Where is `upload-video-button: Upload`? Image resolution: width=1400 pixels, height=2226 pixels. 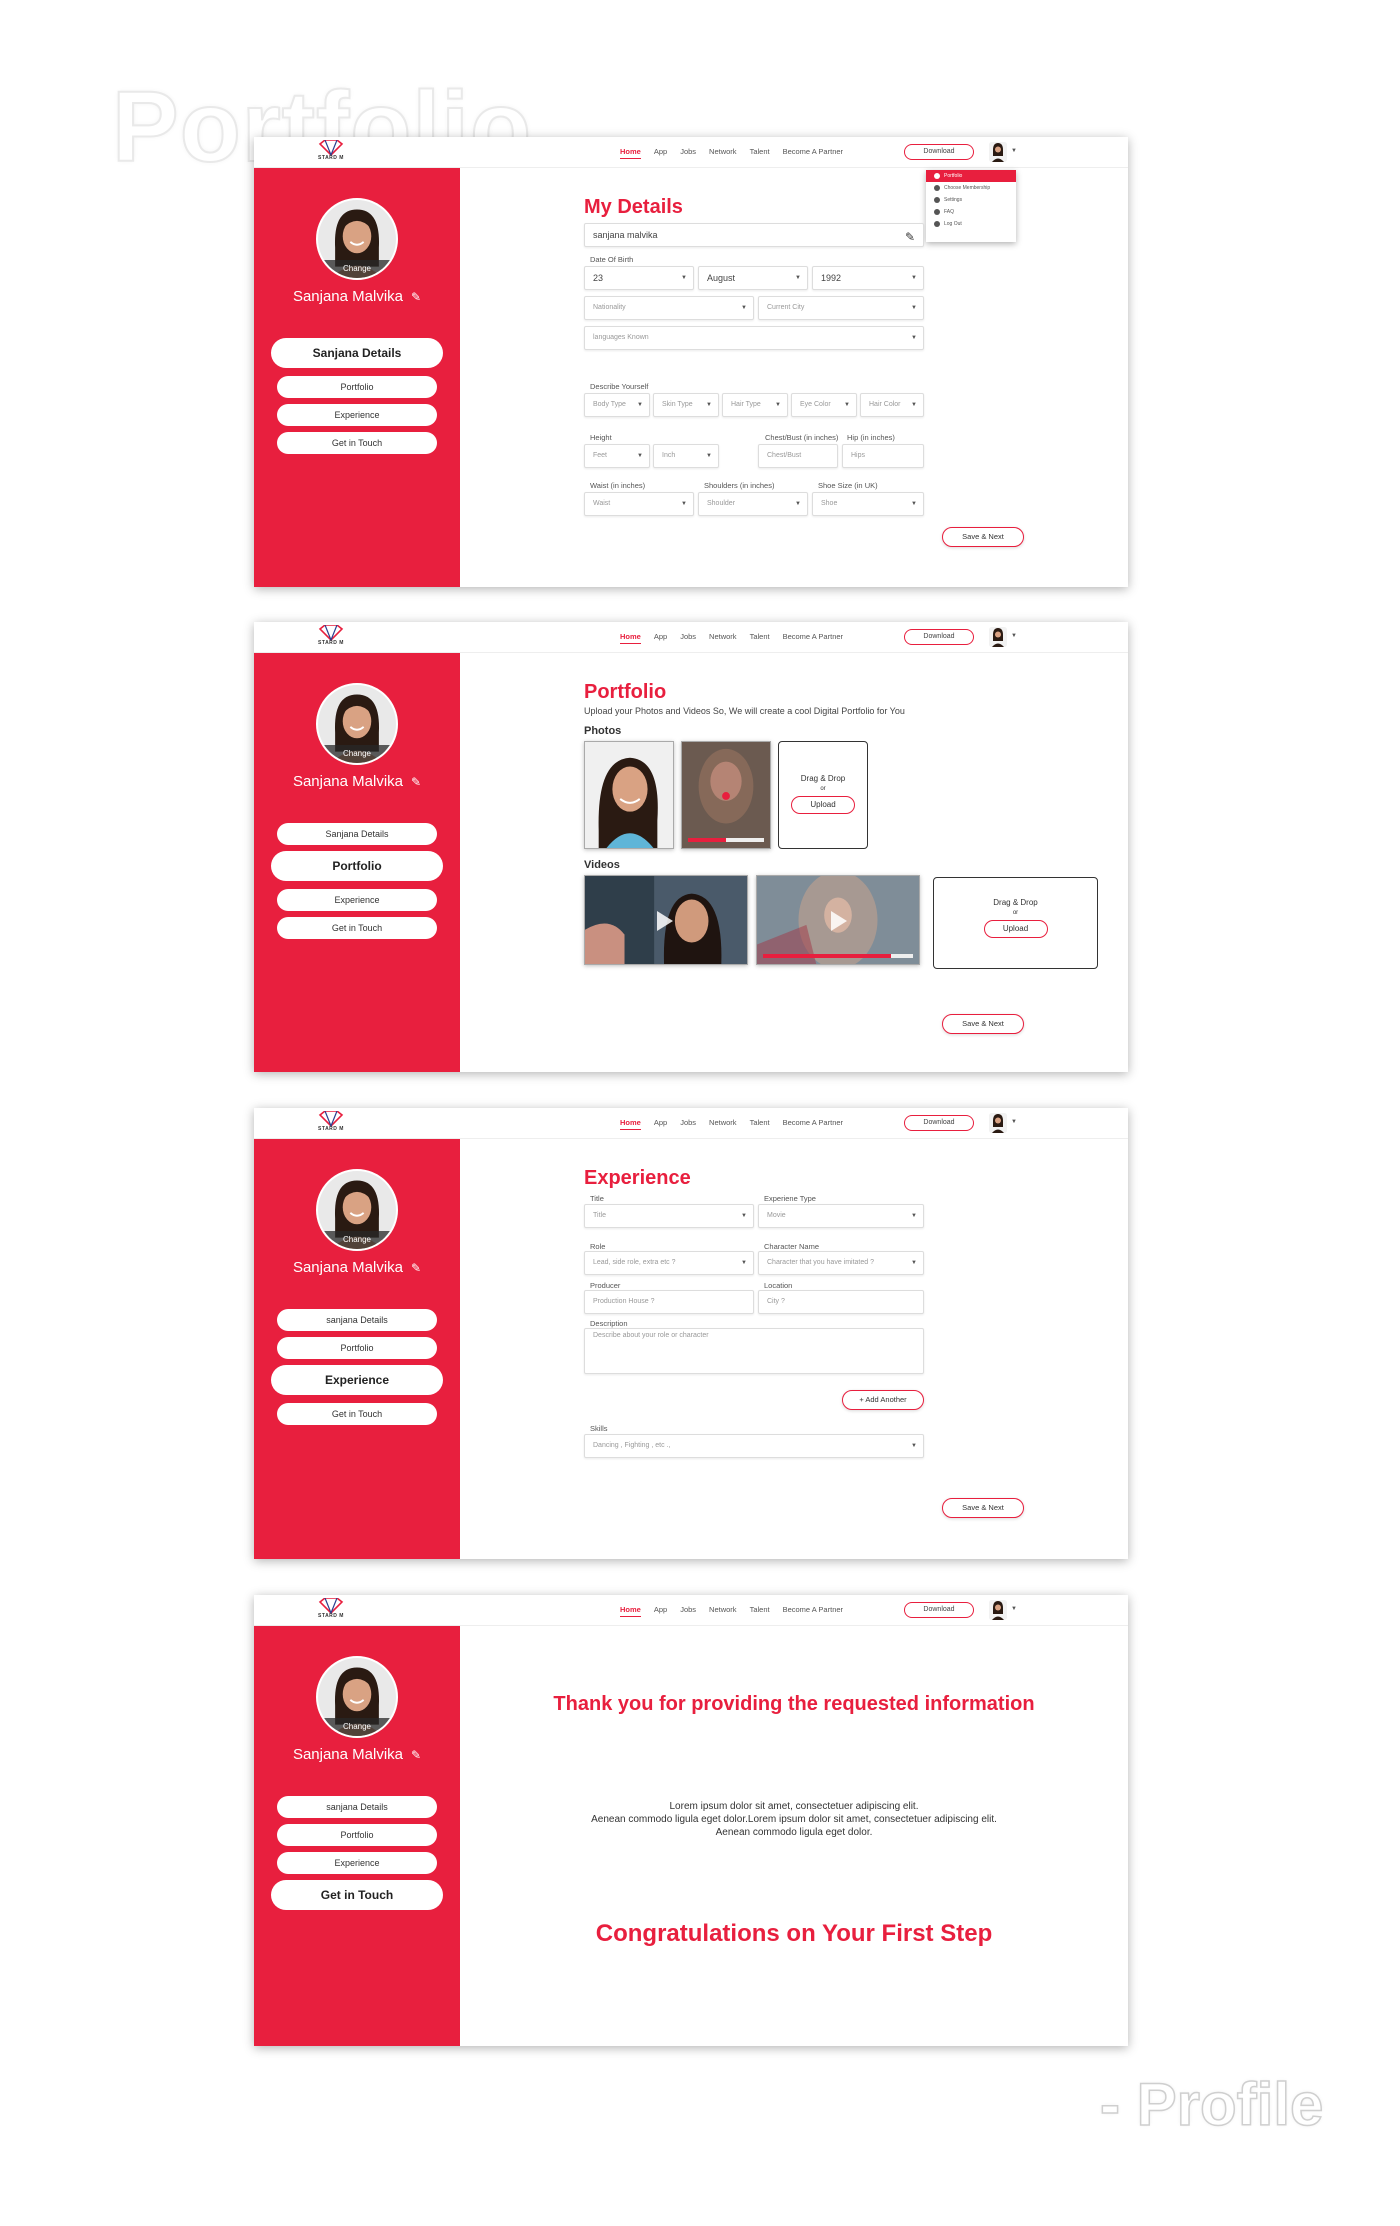 upload-video-button: Upload is located at coordinates (1015, 929).